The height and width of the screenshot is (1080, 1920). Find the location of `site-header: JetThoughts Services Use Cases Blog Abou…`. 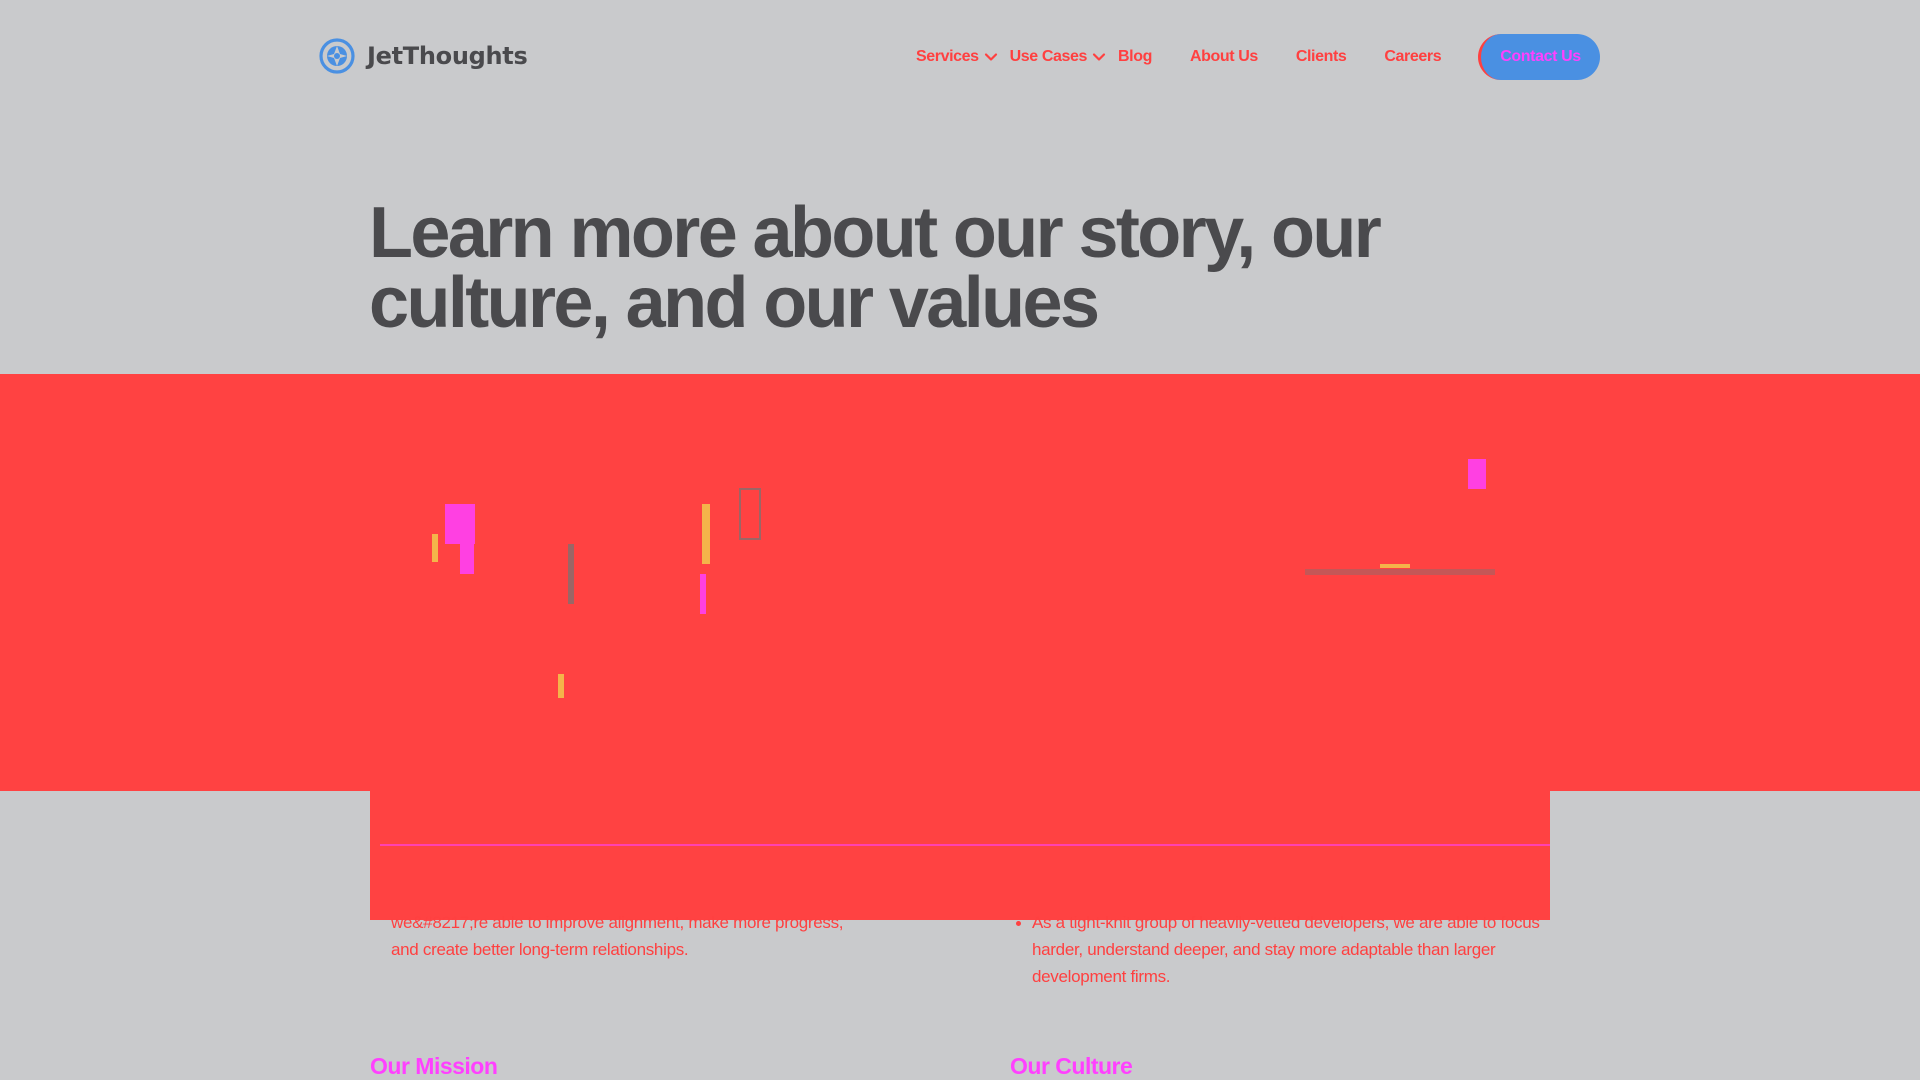

site-header: JetThoughts Services Use Cases Blog Abou… is located at coordinates (960, 57).